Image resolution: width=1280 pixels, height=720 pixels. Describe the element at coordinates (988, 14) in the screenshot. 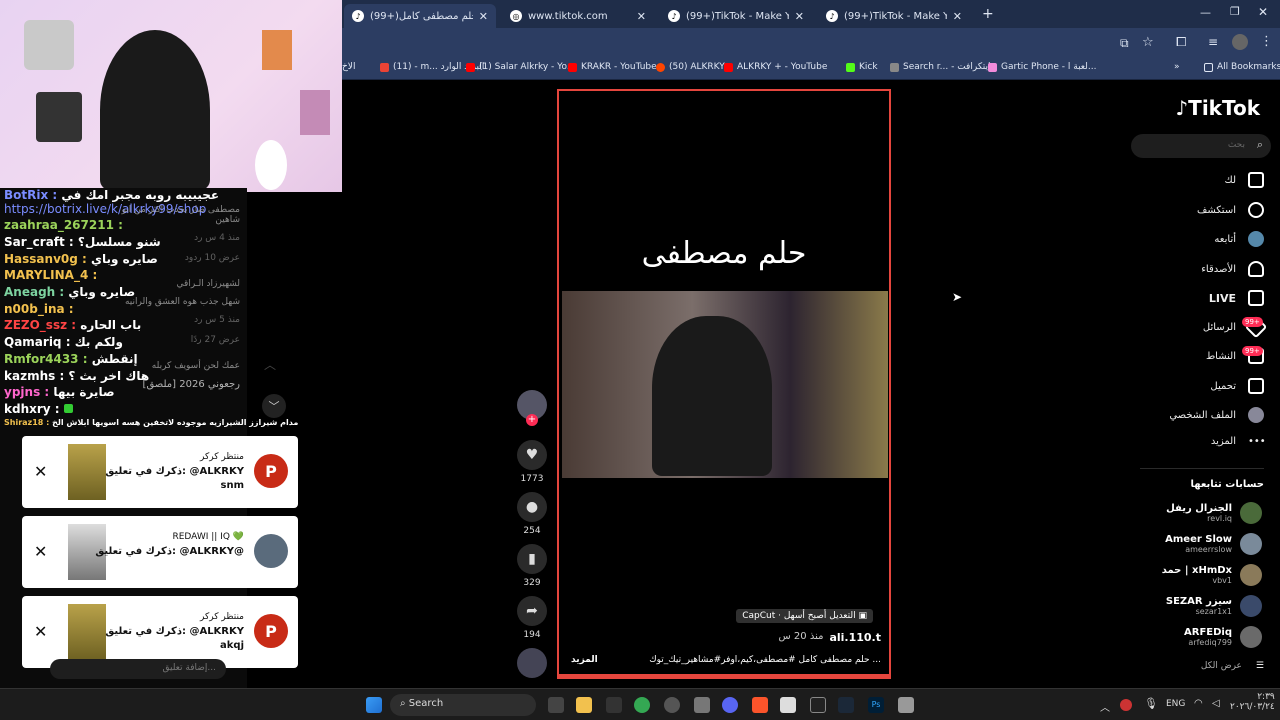

I see `new-tab-button: +` at that location.